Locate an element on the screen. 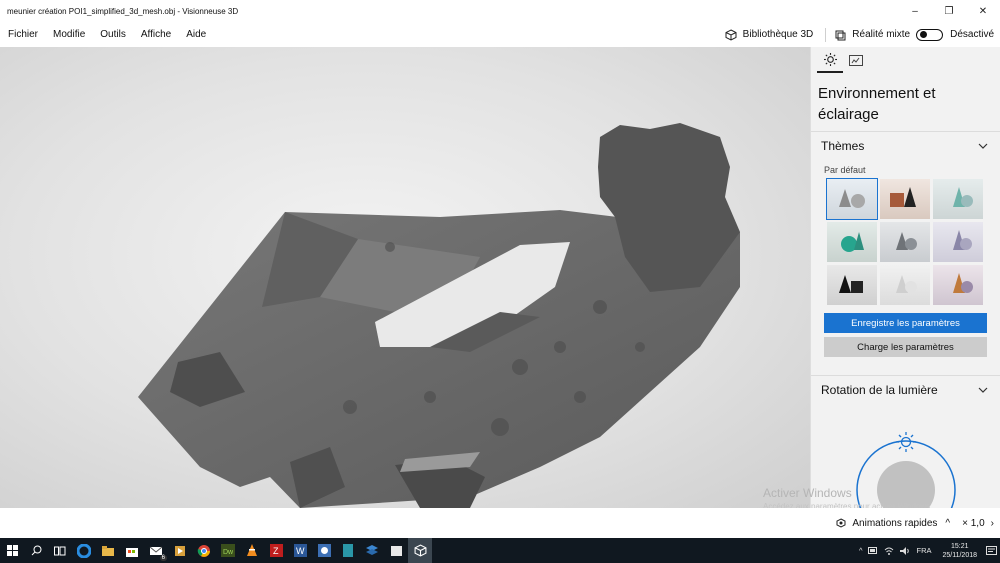  svg-text: Dw is located at coordinates (228, 552).